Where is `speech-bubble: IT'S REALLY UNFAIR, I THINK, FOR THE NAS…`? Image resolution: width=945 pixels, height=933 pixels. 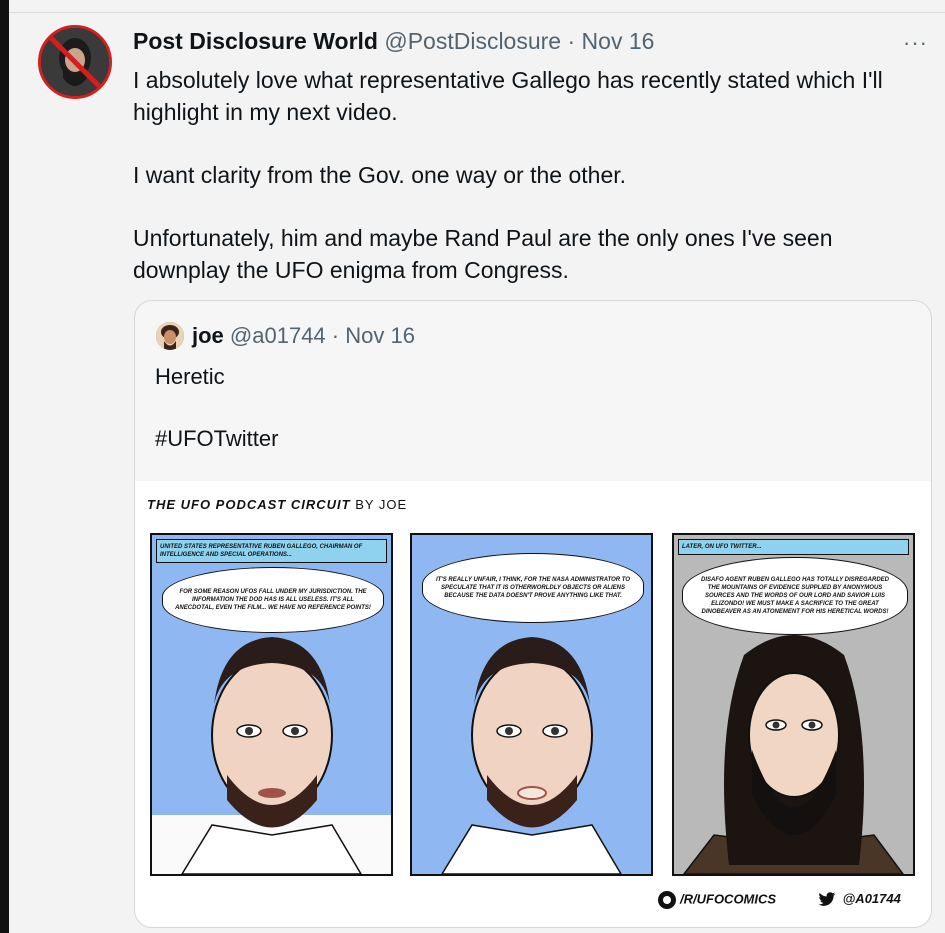
speech-bubble: IT'S REALLY UNFAIR, I THINK, FOR THE NAS… is located at coordinates (533, 588).